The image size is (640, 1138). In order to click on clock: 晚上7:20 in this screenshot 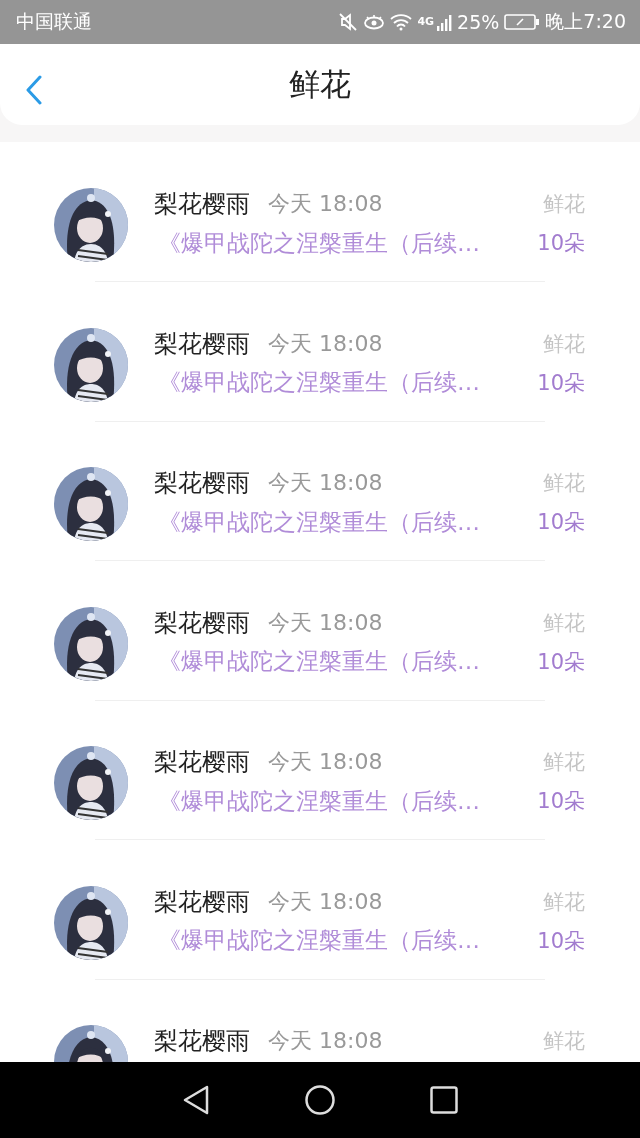, I will do `click(585, 21)`.